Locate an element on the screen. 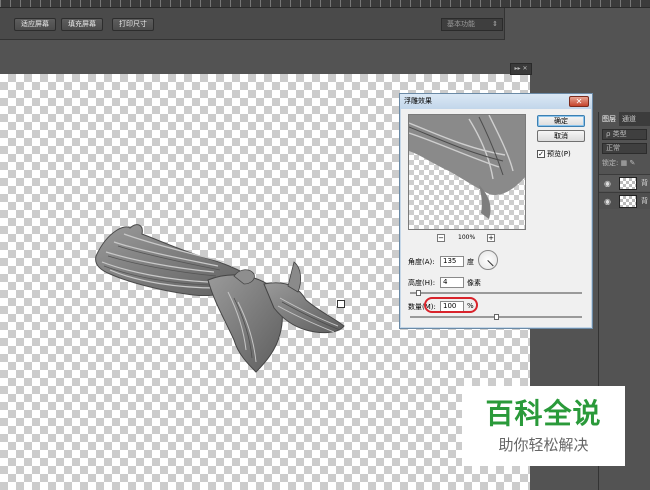  horizontal-ruler is located at coordinates (325, 4).